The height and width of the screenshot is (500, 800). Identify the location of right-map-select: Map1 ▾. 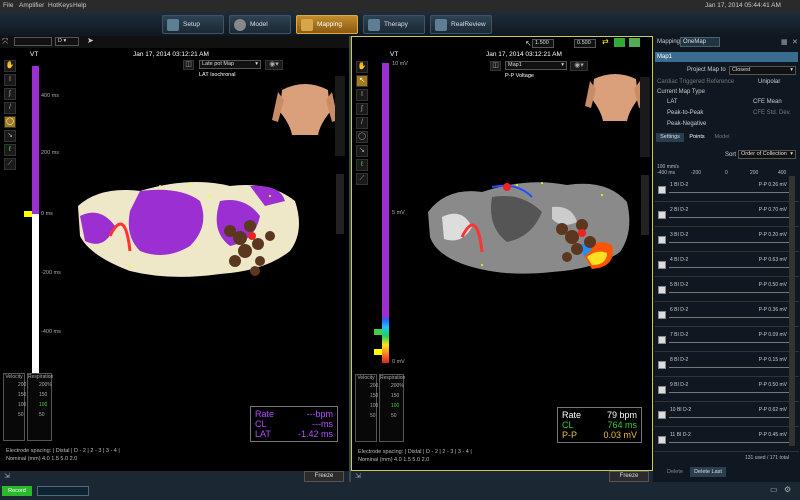
(536, 65).